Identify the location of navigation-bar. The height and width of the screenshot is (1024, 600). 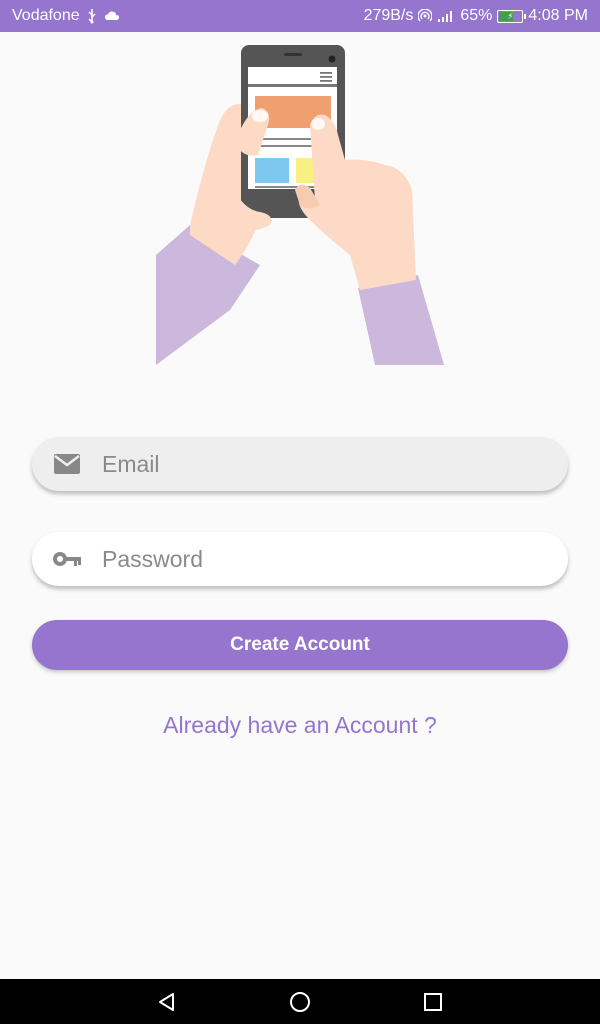
(300, 1001).